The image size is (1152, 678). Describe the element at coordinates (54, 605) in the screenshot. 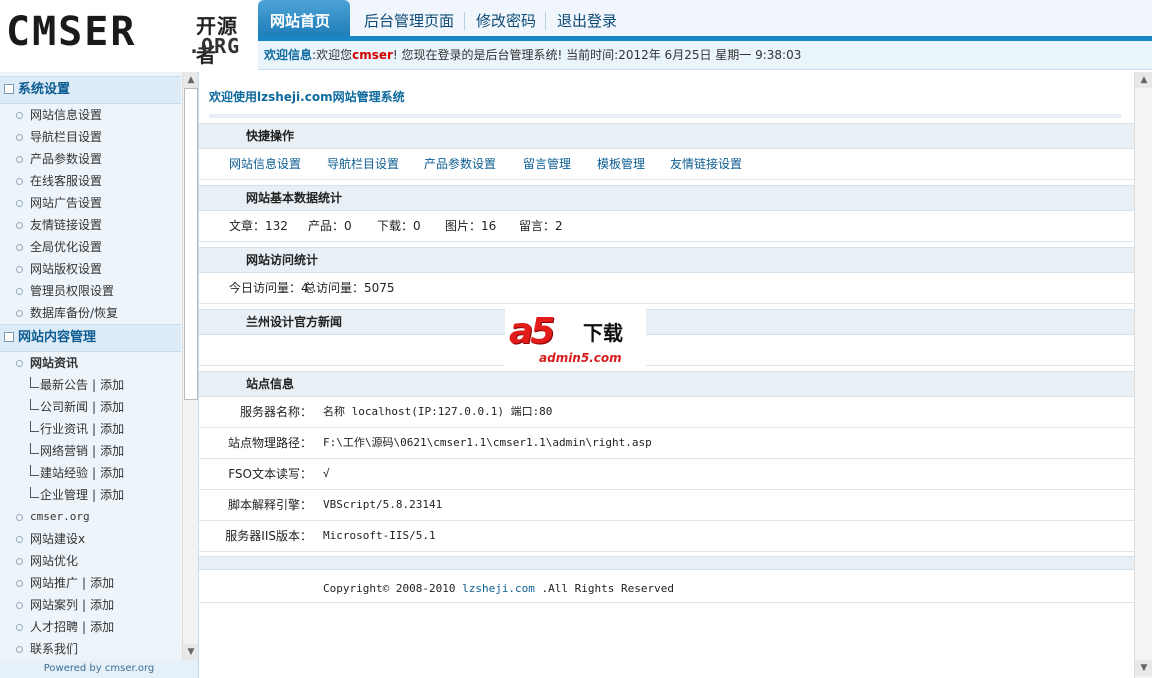

I see `sidebar-item-link: 网站案列` at that location.